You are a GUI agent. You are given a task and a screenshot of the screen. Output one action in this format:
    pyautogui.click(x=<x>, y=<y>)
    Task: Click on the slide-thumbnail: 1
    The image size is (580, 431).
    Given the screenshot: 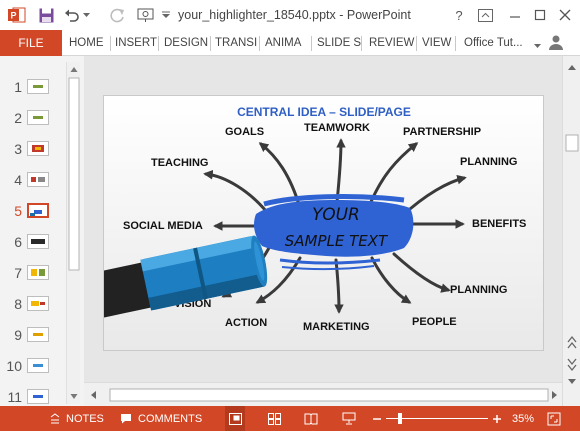 What is the action you would take?
    pyautogui.click(x=33, y=87)
    